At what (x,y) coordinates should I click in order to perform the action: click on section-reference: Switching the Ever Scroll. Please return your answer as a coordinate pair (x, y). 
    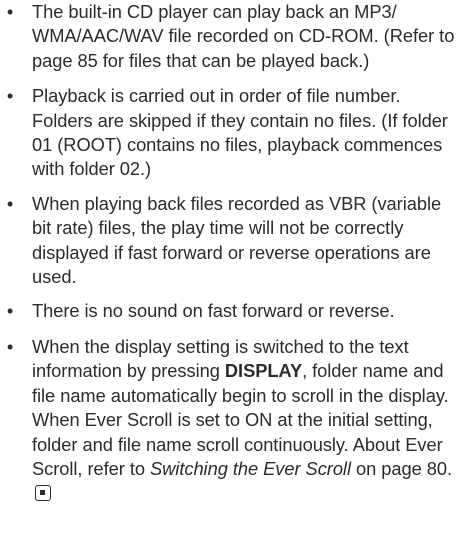
    Looking at the image, I should click on (250, 468).